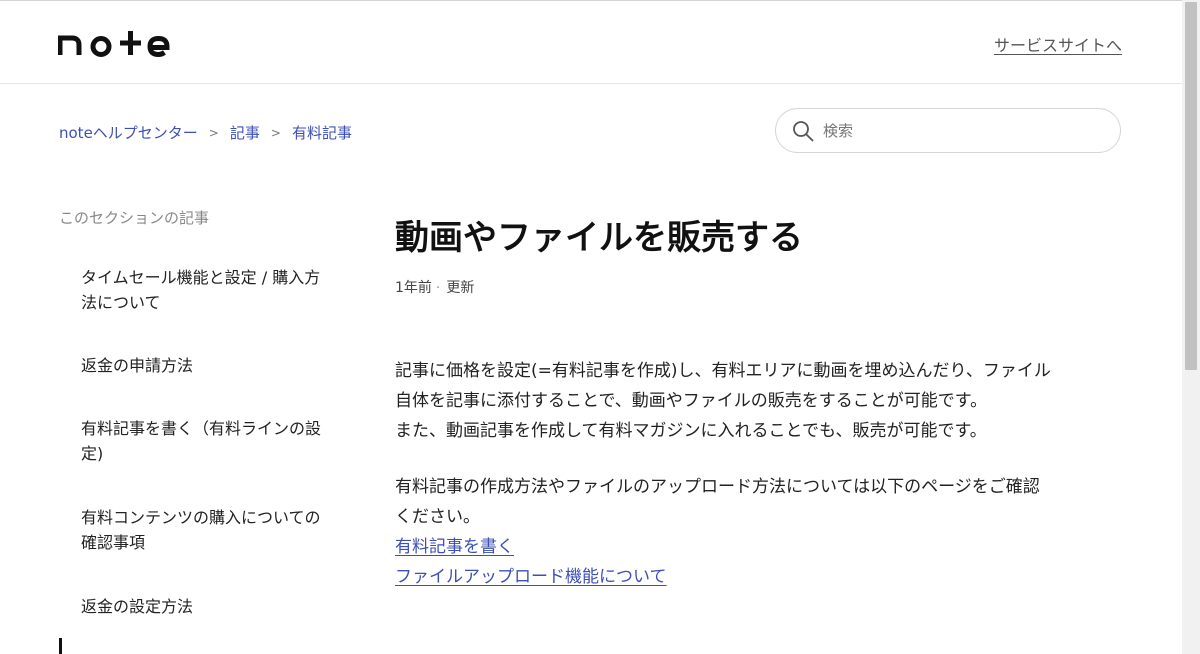 Image resolution: width=1200 pixels, height=654 pixels. I want to click on article-text-line: 記事に価格を設定(=有料記事を作成)し、有料エリアに動画を埋め込んだり、ファイル, so click(723, 371).